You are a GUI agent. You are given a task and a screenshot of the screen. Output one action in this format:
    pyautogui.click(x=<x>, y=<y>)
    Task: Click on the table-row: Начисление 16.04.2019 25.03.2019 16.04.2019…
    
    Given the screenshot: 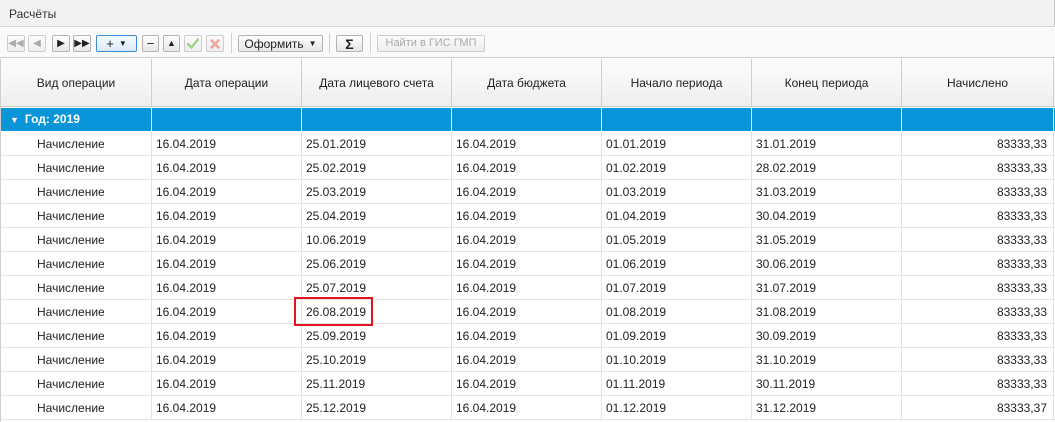 What is the action you would take?
    pyautogui.click(x=528, y=192)
    